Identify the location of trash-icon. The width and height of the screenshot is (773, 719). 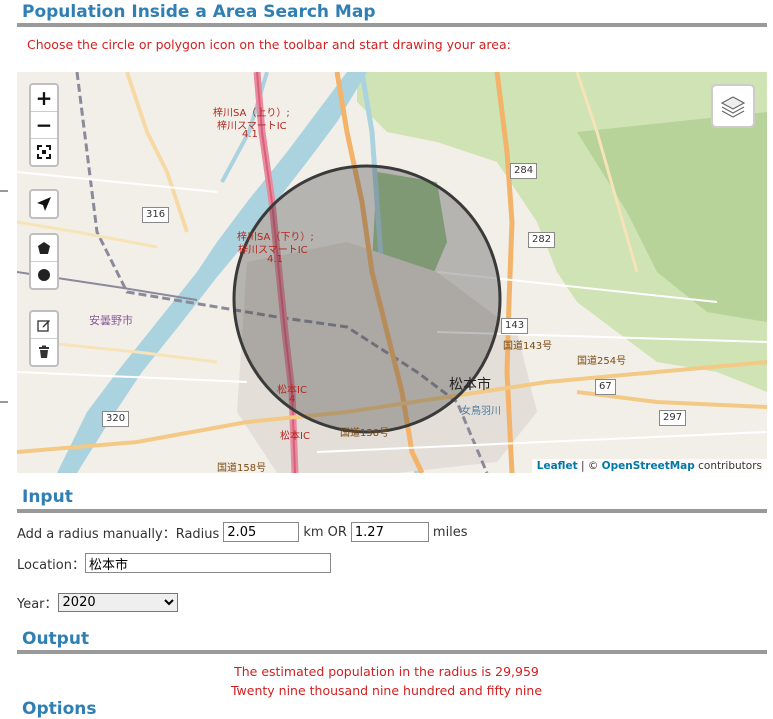
(44, 351).